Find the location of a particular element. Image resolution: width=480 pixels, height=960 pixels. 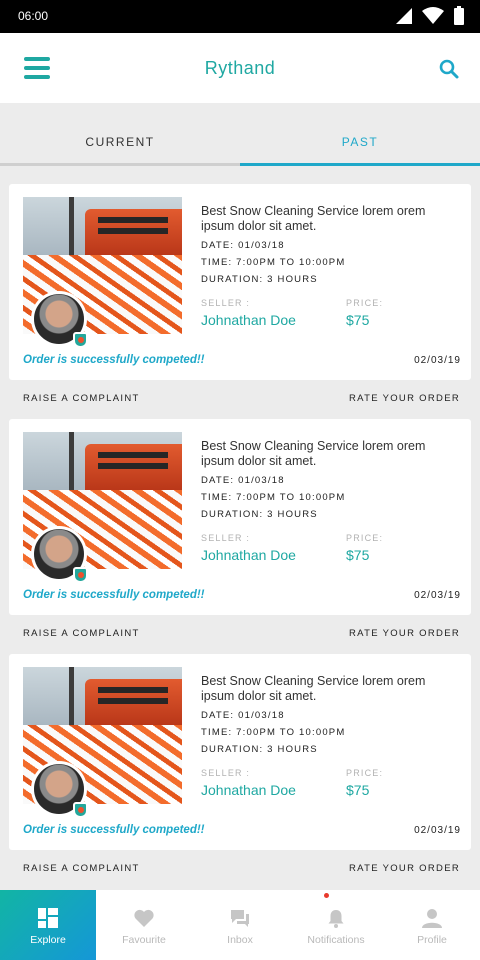

grid-icon is located at coordinates (48, 918).